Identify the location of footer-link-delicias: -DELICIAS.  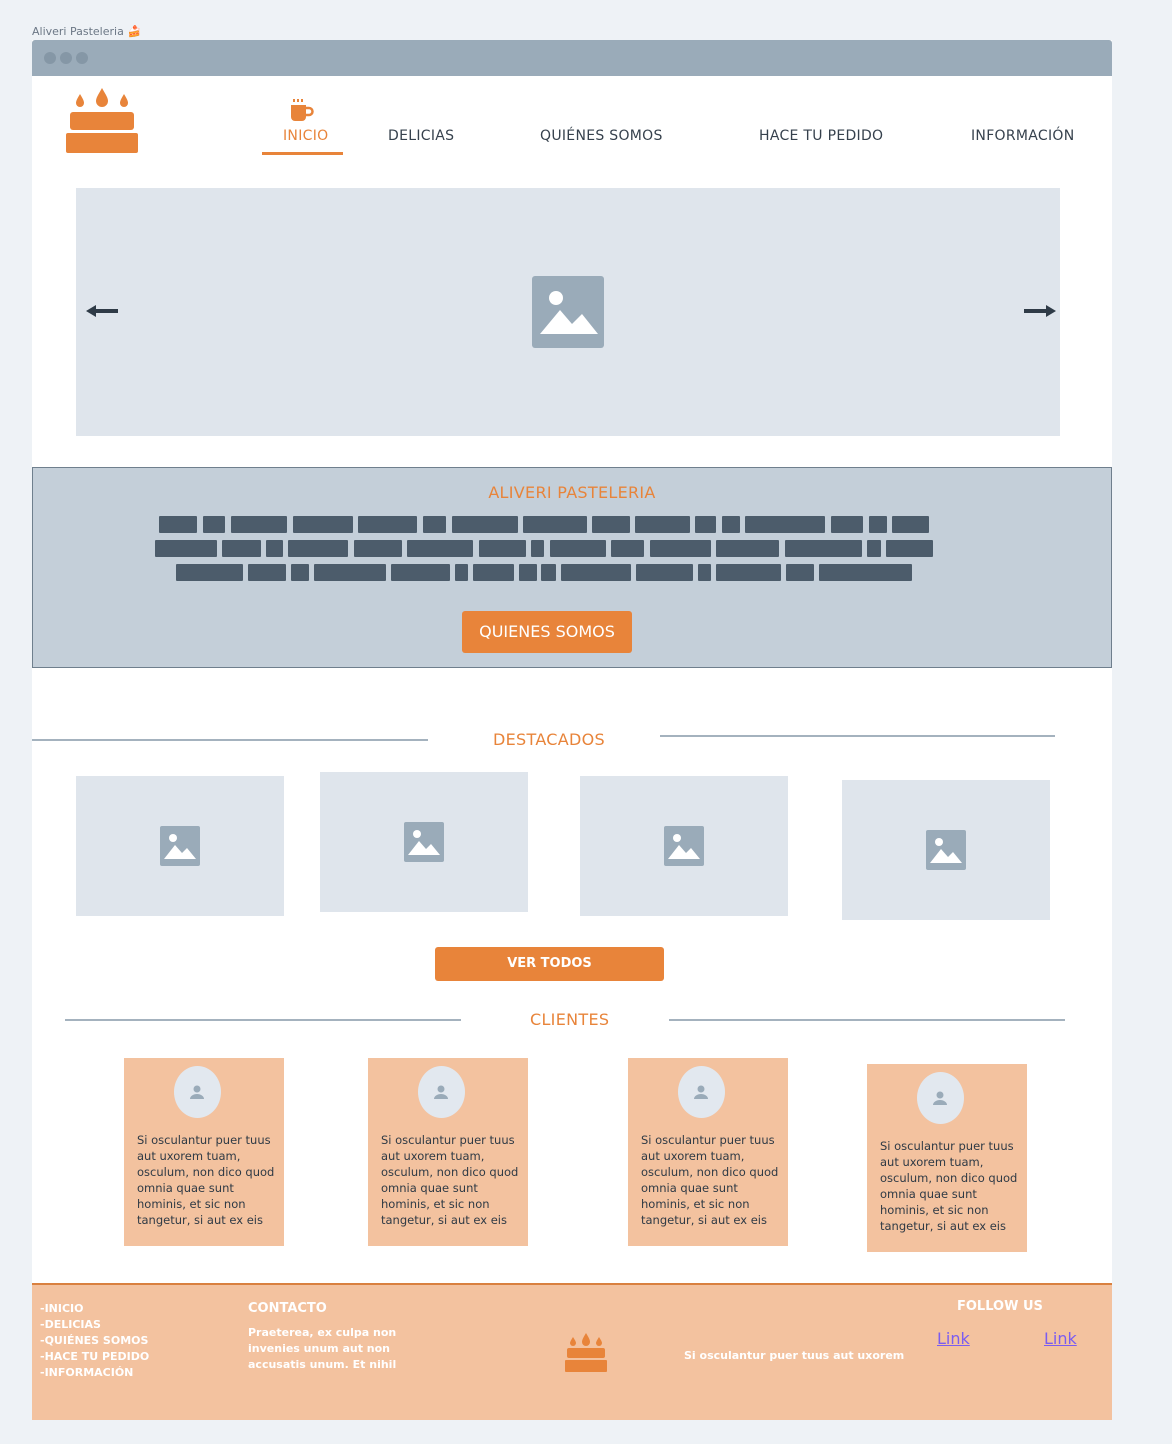
(94, 1325).